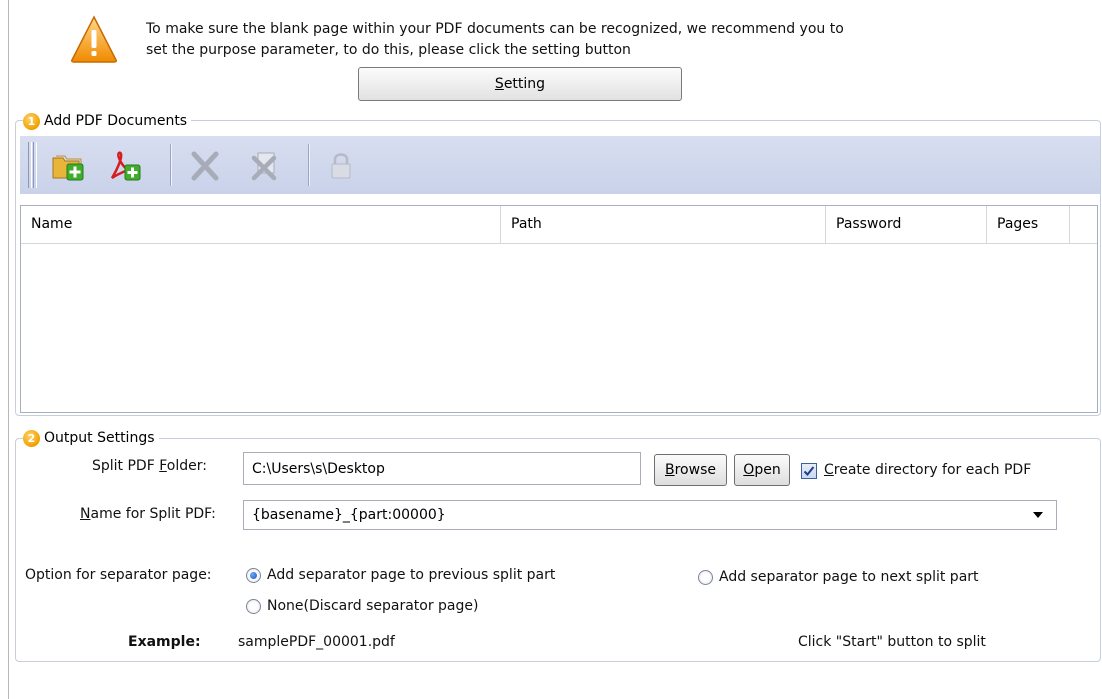 Image resolution: width=1102 pixels, height=699 pixels. Describe the element at coordinates (442, 468) in the screenshot. I see `split-folder-input: C:\Users\s\Desktop` at that location.